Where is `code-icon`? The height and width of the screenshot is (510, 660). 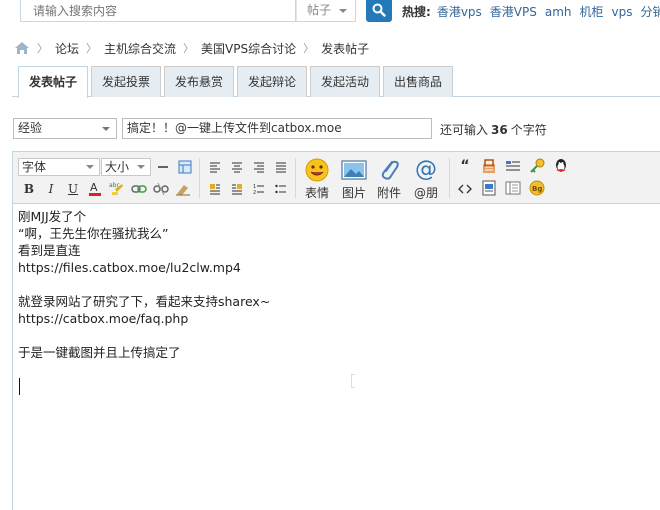 code-icon is located at coordinates (465, 189).